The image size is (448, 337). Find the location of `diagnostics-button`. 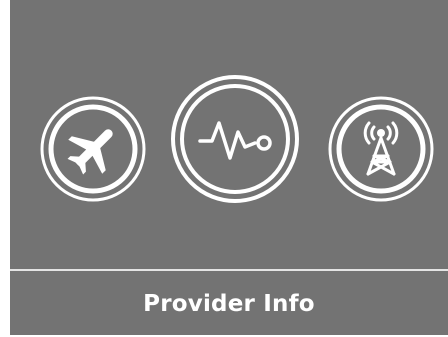

diagnostics-button is located at coordinates (235, 139).